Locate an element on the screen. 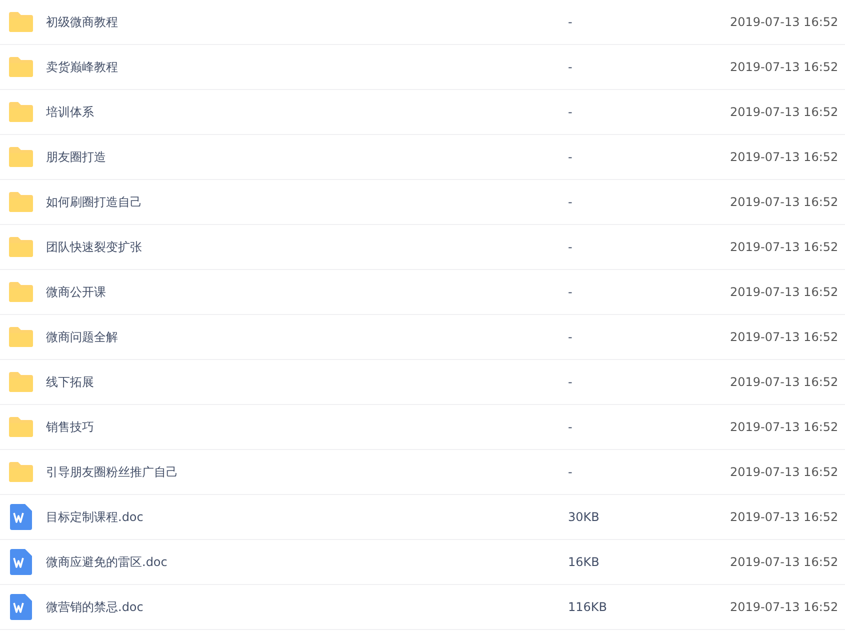  file-name: 引导朋友圈粉丝推广自己 is located at coordinates (112, 471).